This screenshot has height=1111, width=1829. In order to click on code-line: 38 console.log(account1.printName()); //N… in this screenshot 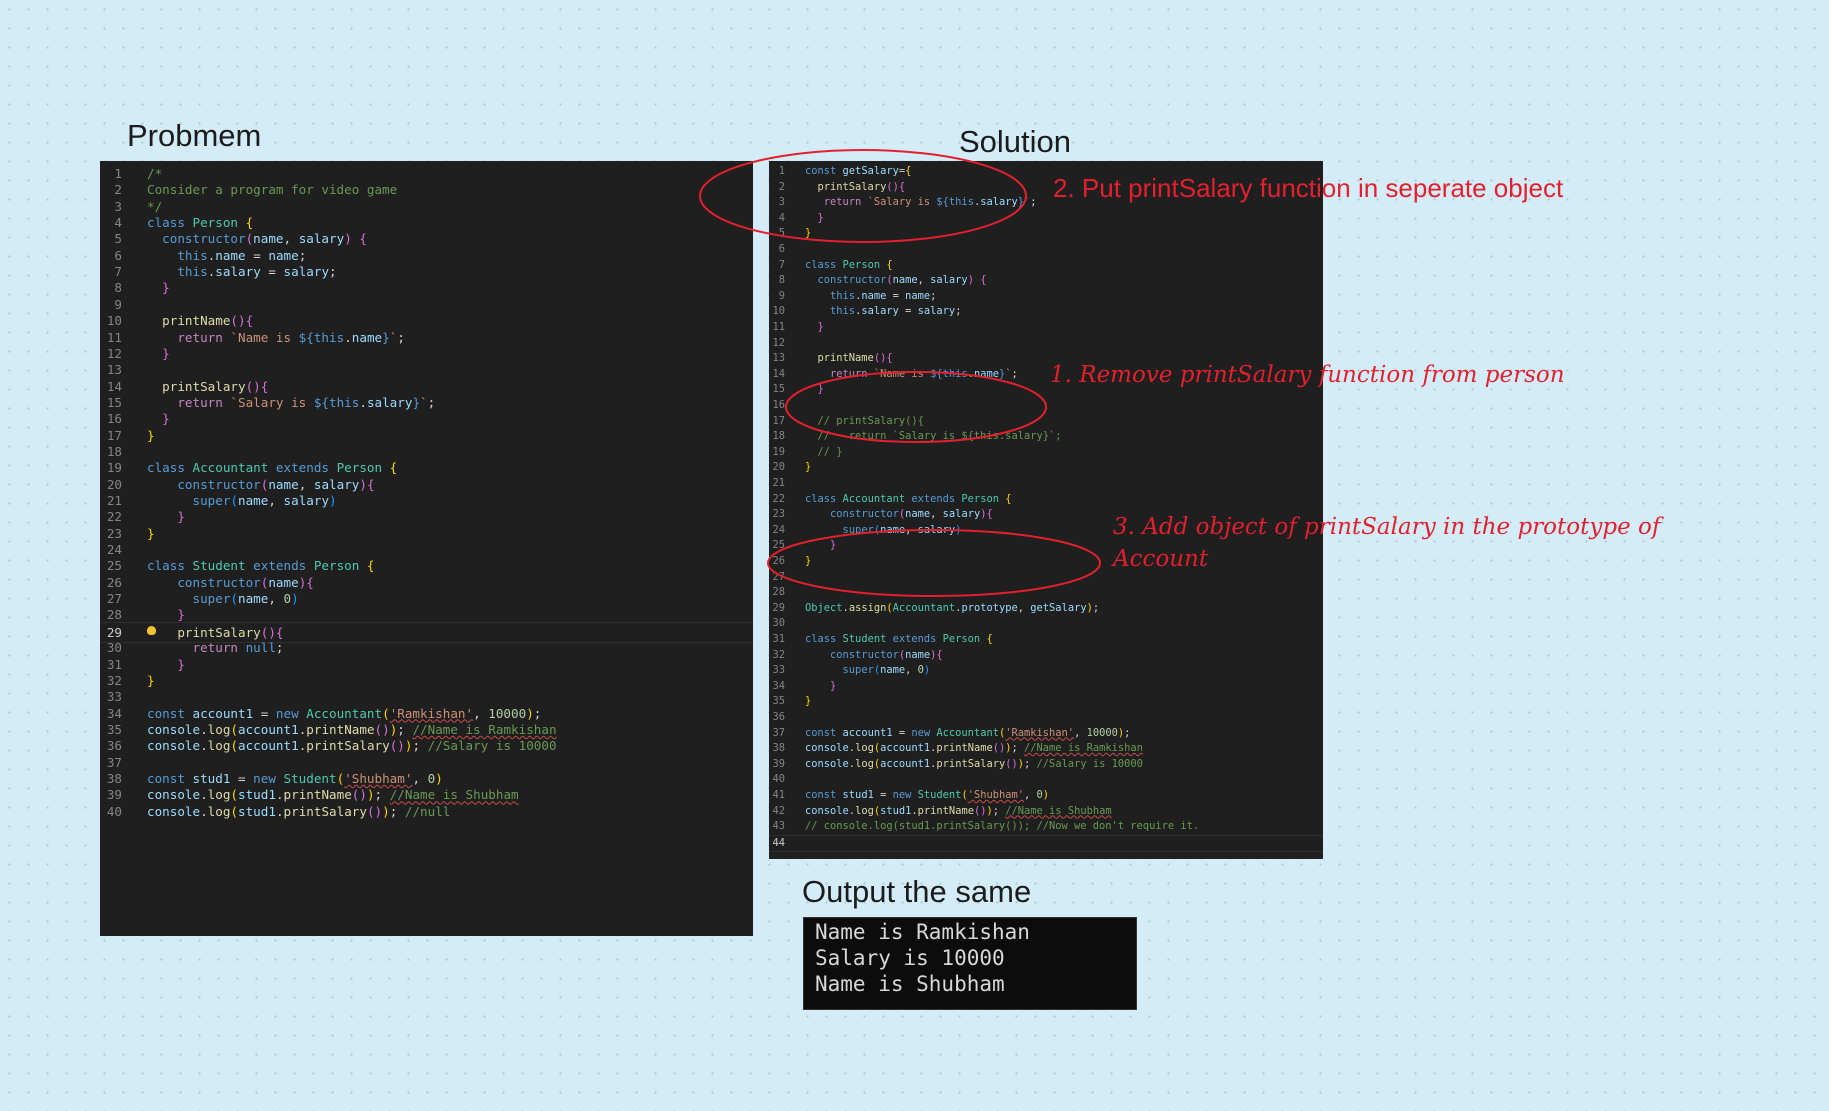, I will do `click(1046, 749)`.